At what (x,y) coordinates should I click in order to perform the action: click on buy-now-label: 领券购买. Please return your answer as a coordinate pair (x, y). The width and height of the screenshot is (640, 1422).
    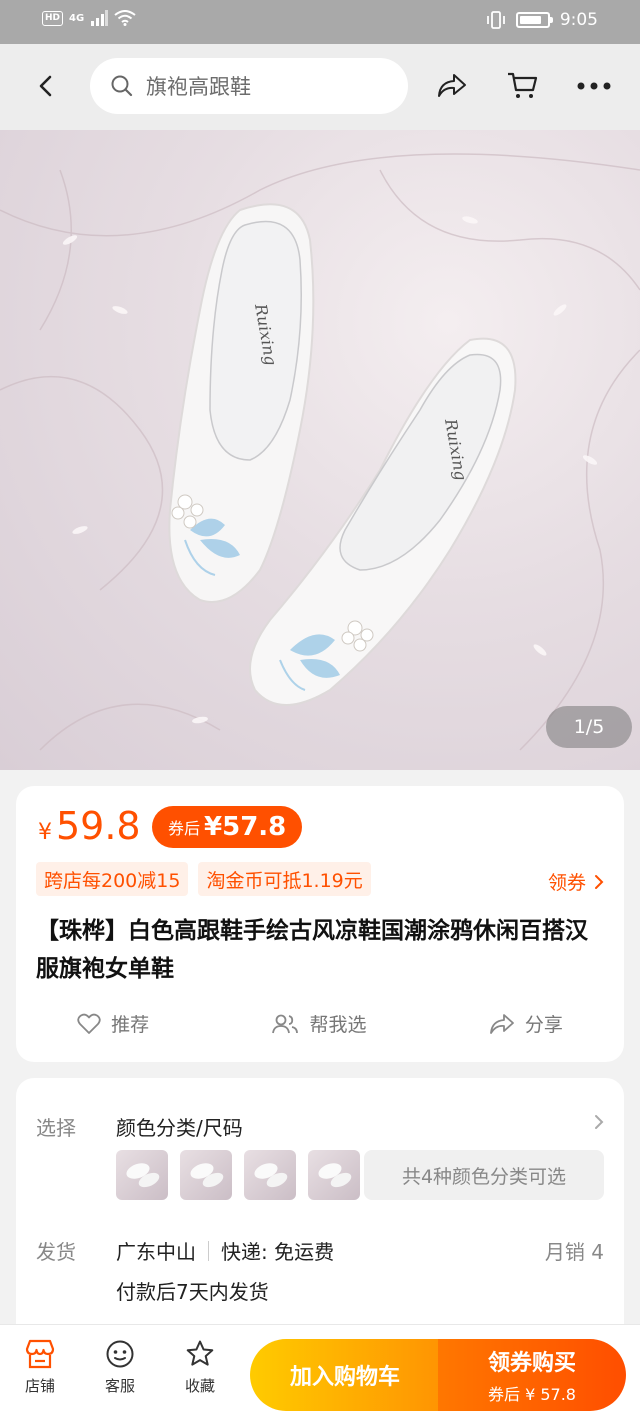
    Looking at the image, I should click on (531, 1363).